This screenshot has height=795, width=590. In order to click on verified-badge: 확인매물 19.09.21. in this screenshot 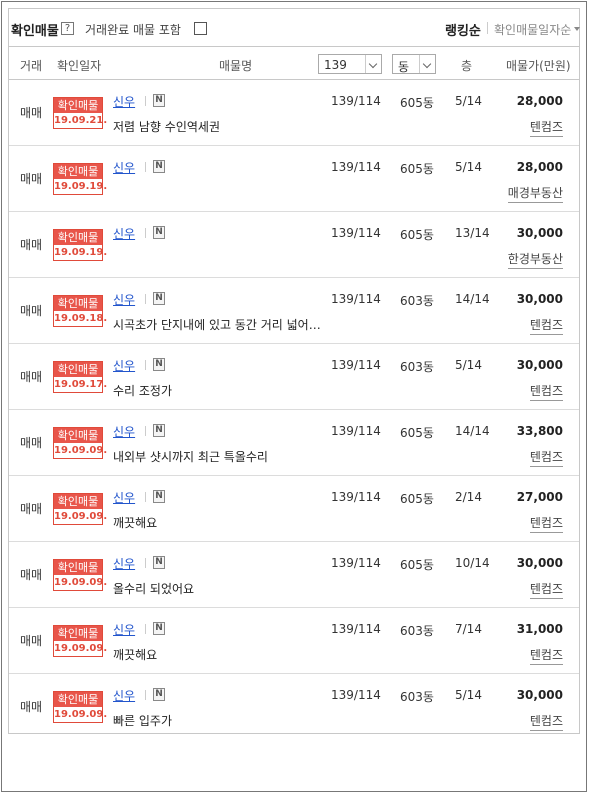, I will do `click(78, 113)`.